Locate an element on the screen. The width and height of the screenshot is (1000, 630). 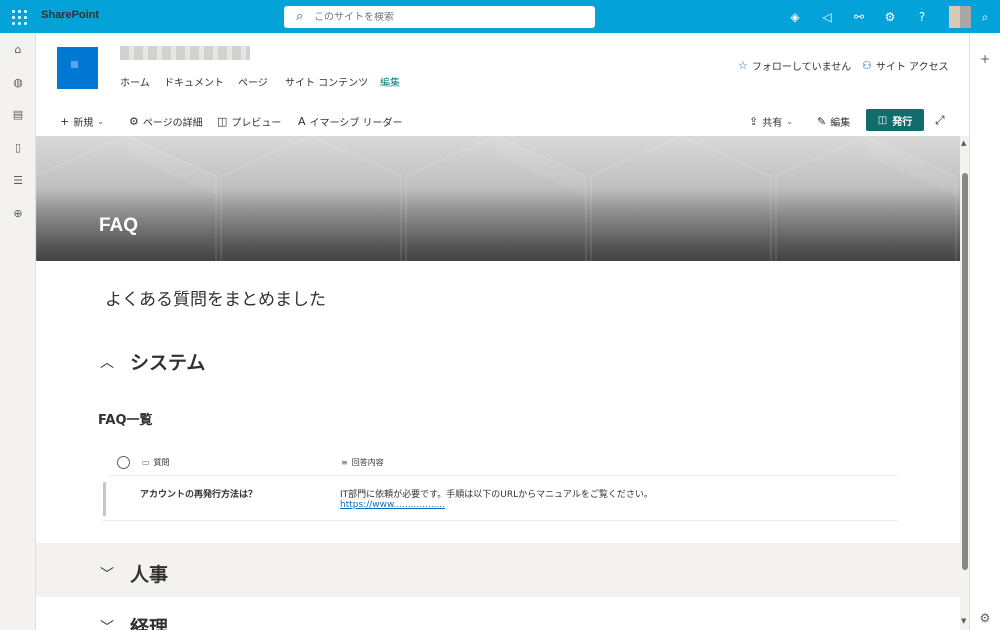
page-title: FAQ is located at coordinates (118, 226).